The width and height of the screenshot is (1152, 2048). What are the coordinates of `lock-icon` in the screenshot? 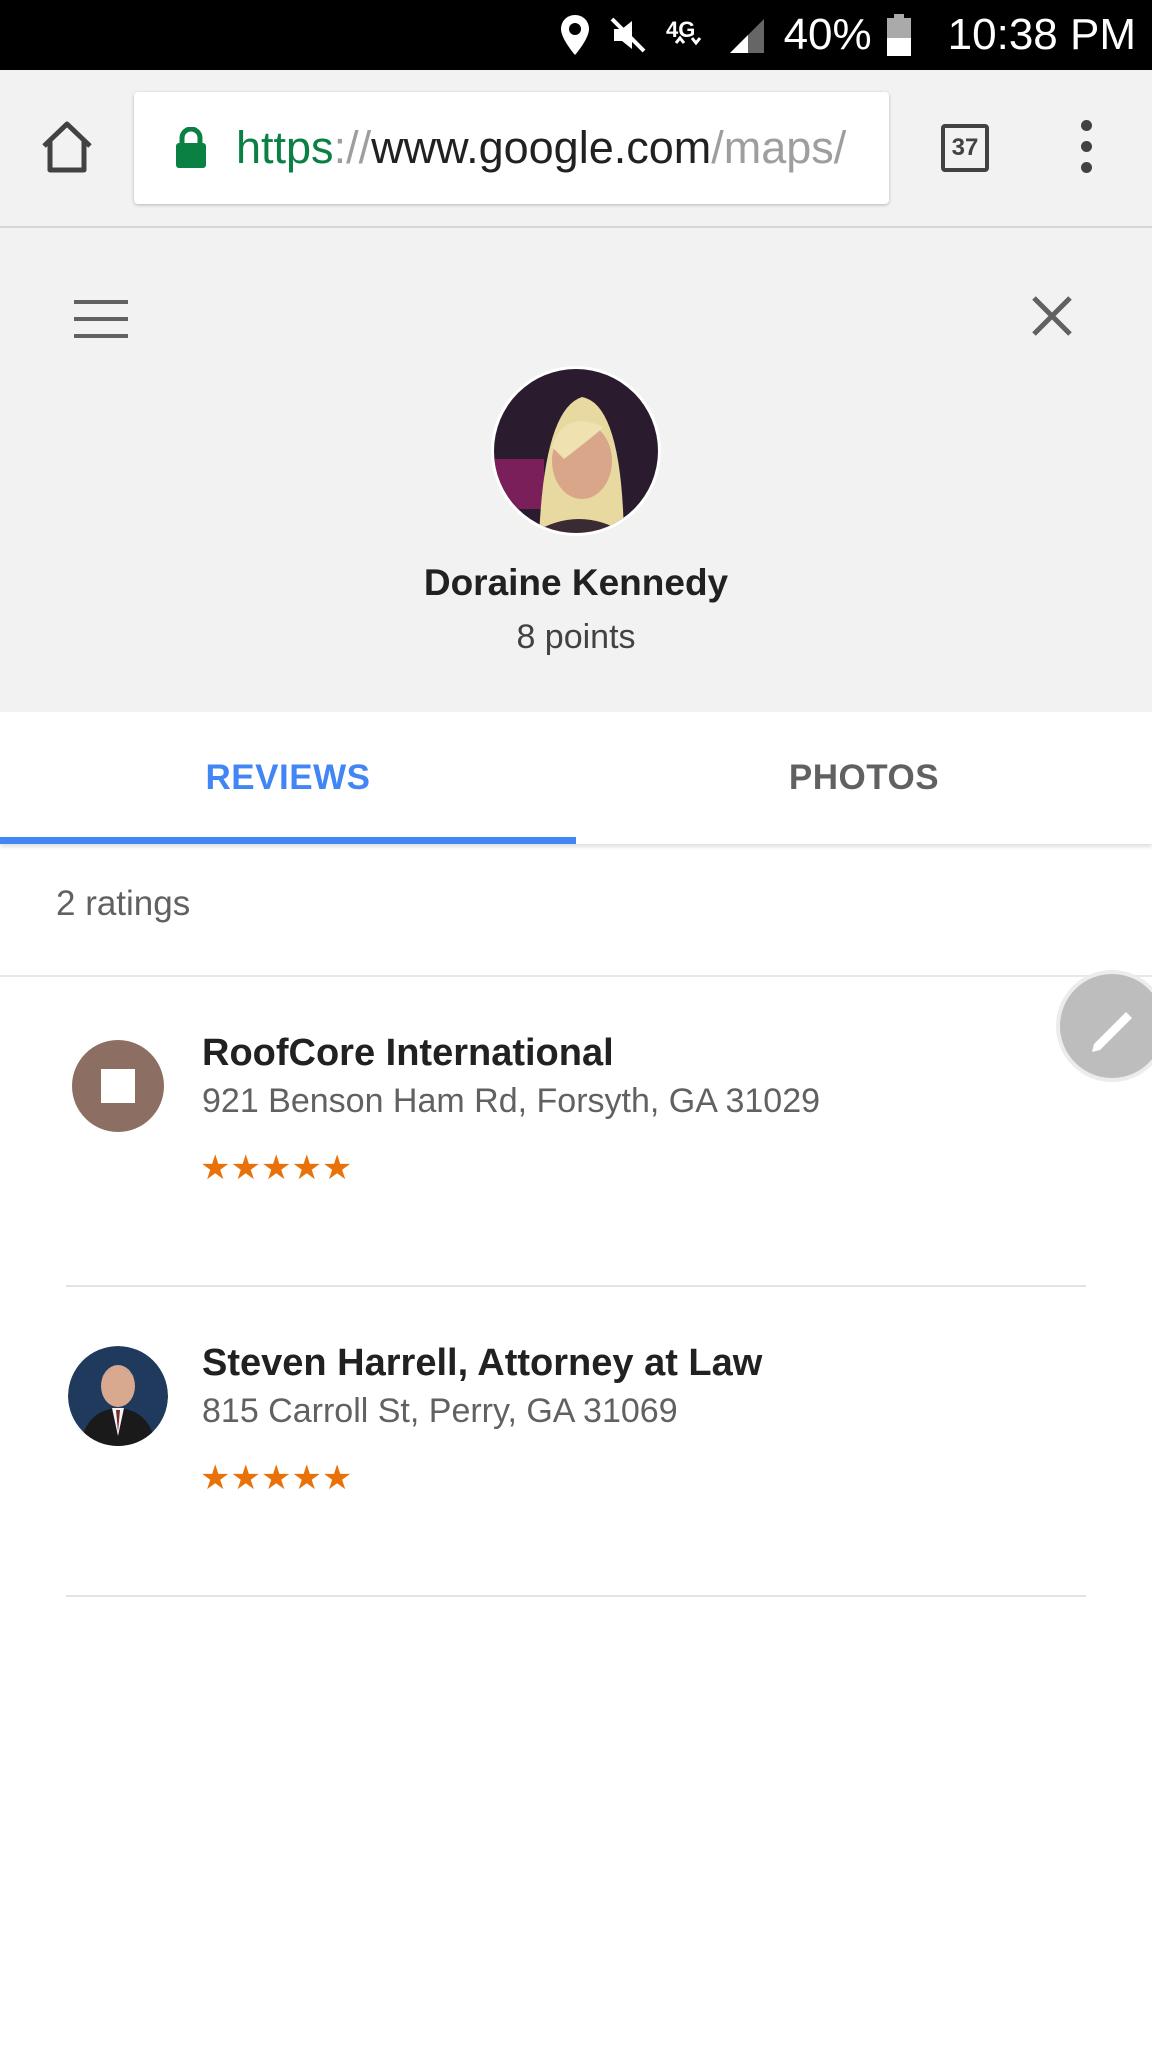 It's located at (191, 147).